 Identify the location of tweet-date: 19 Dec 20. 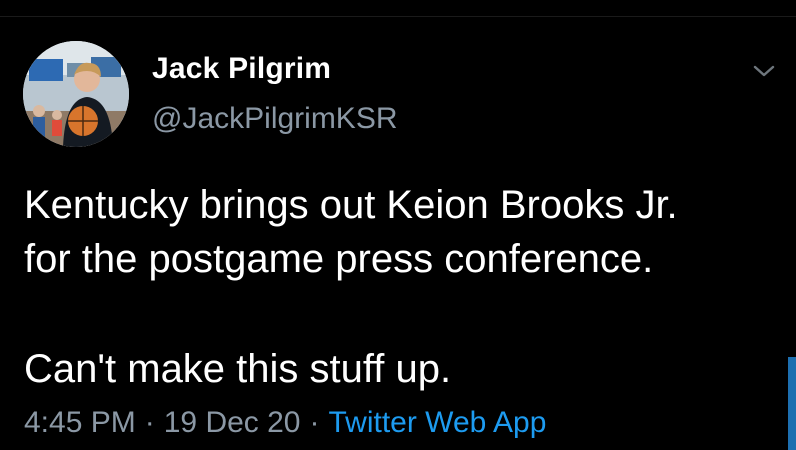
(232, 422).